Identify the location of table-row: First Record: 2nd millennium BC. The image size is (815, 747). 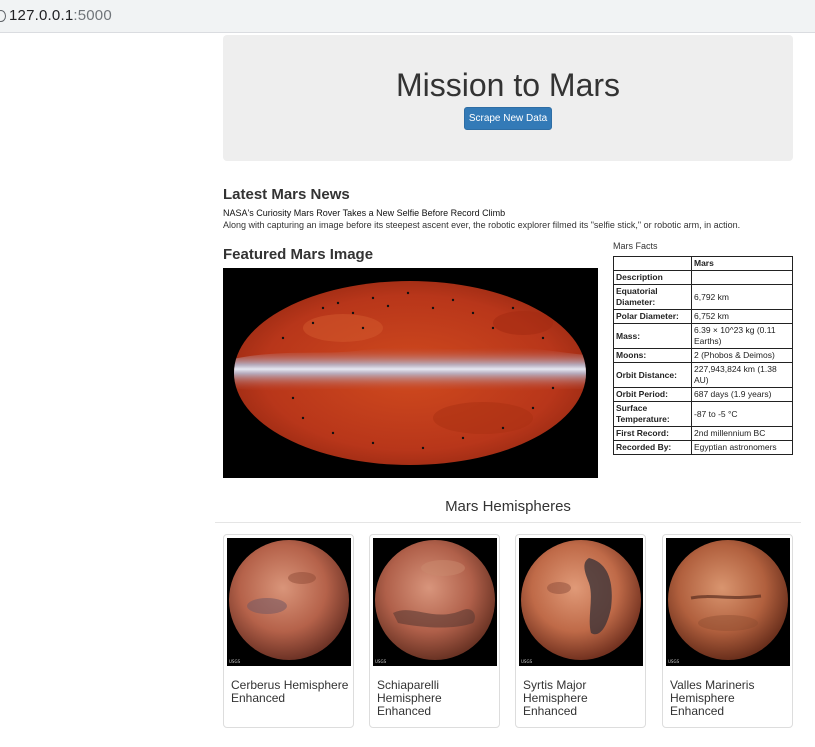
(703, 433).